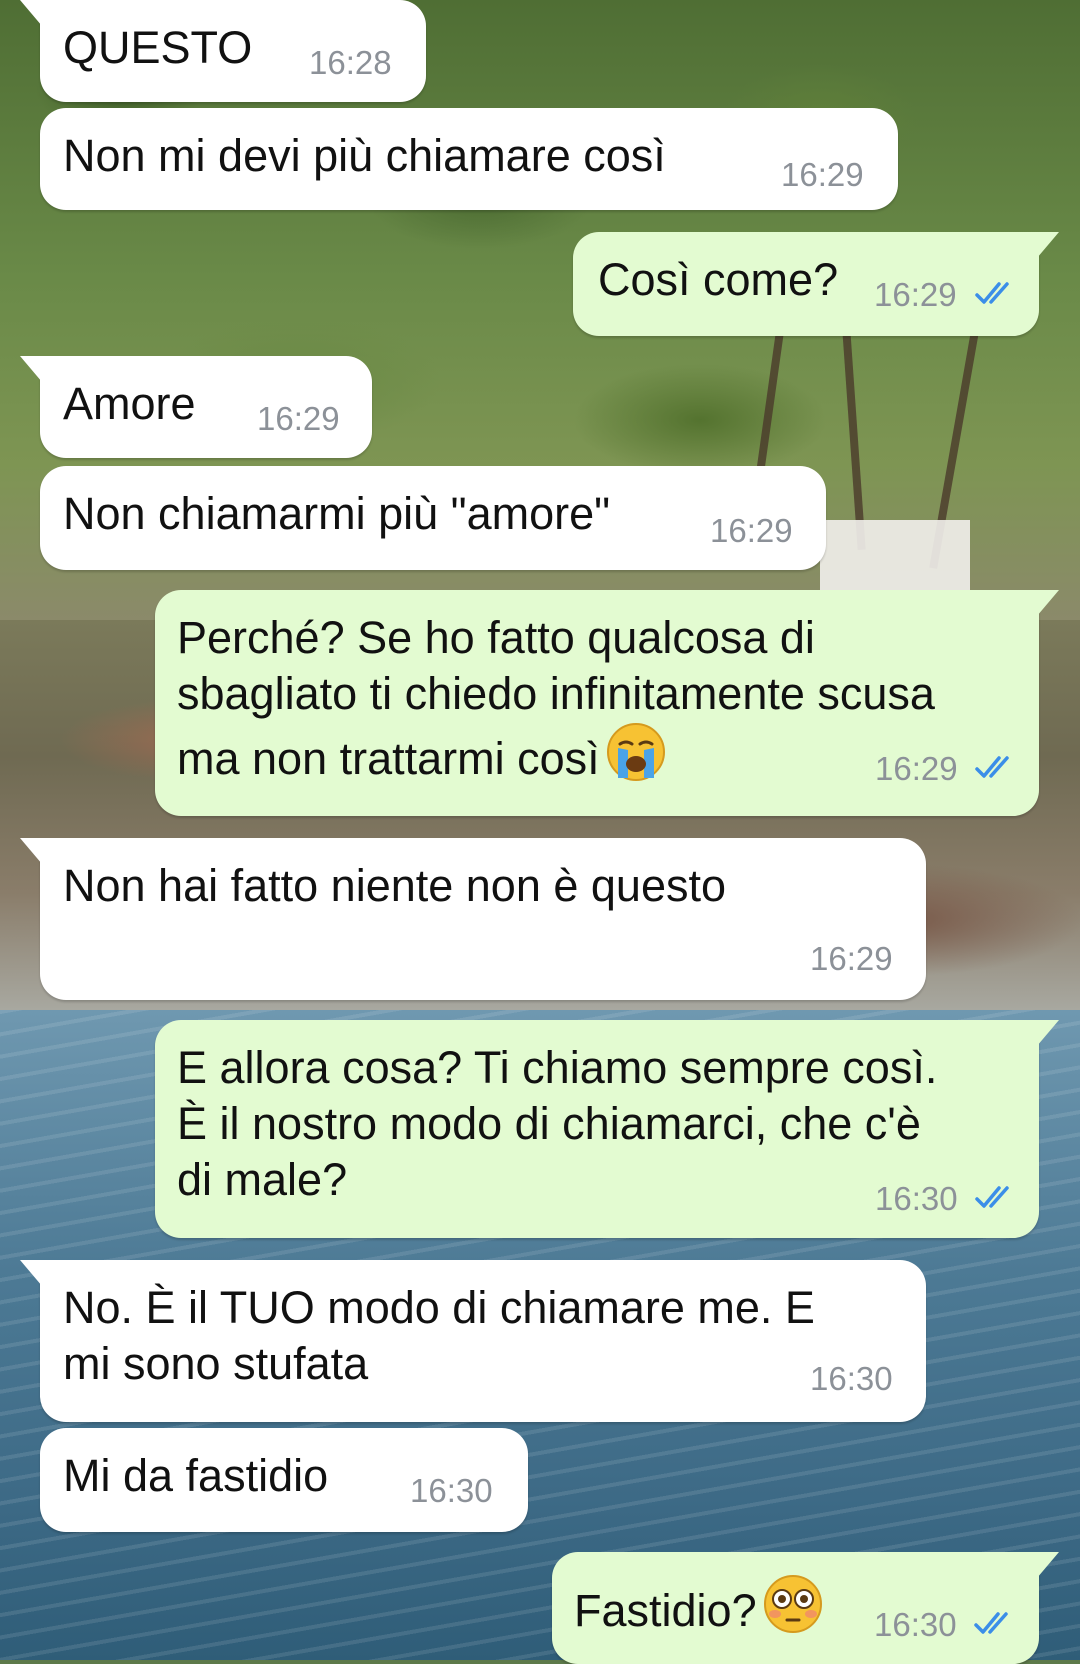 This screenshot has height=1664, width=1080. What do you see at coordinates (792, 1604) in the screenshot?
I see `flushed-face-emoji-icon` at bounding box center [792, 1604].